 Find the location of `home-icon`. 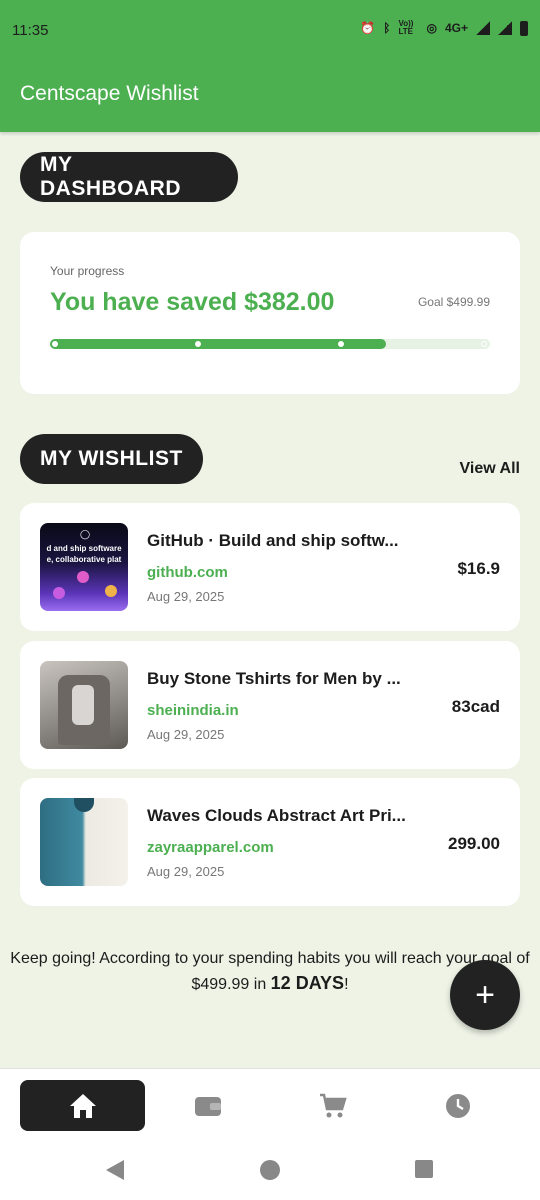

home-icon is located at coordinates (82, 1105).